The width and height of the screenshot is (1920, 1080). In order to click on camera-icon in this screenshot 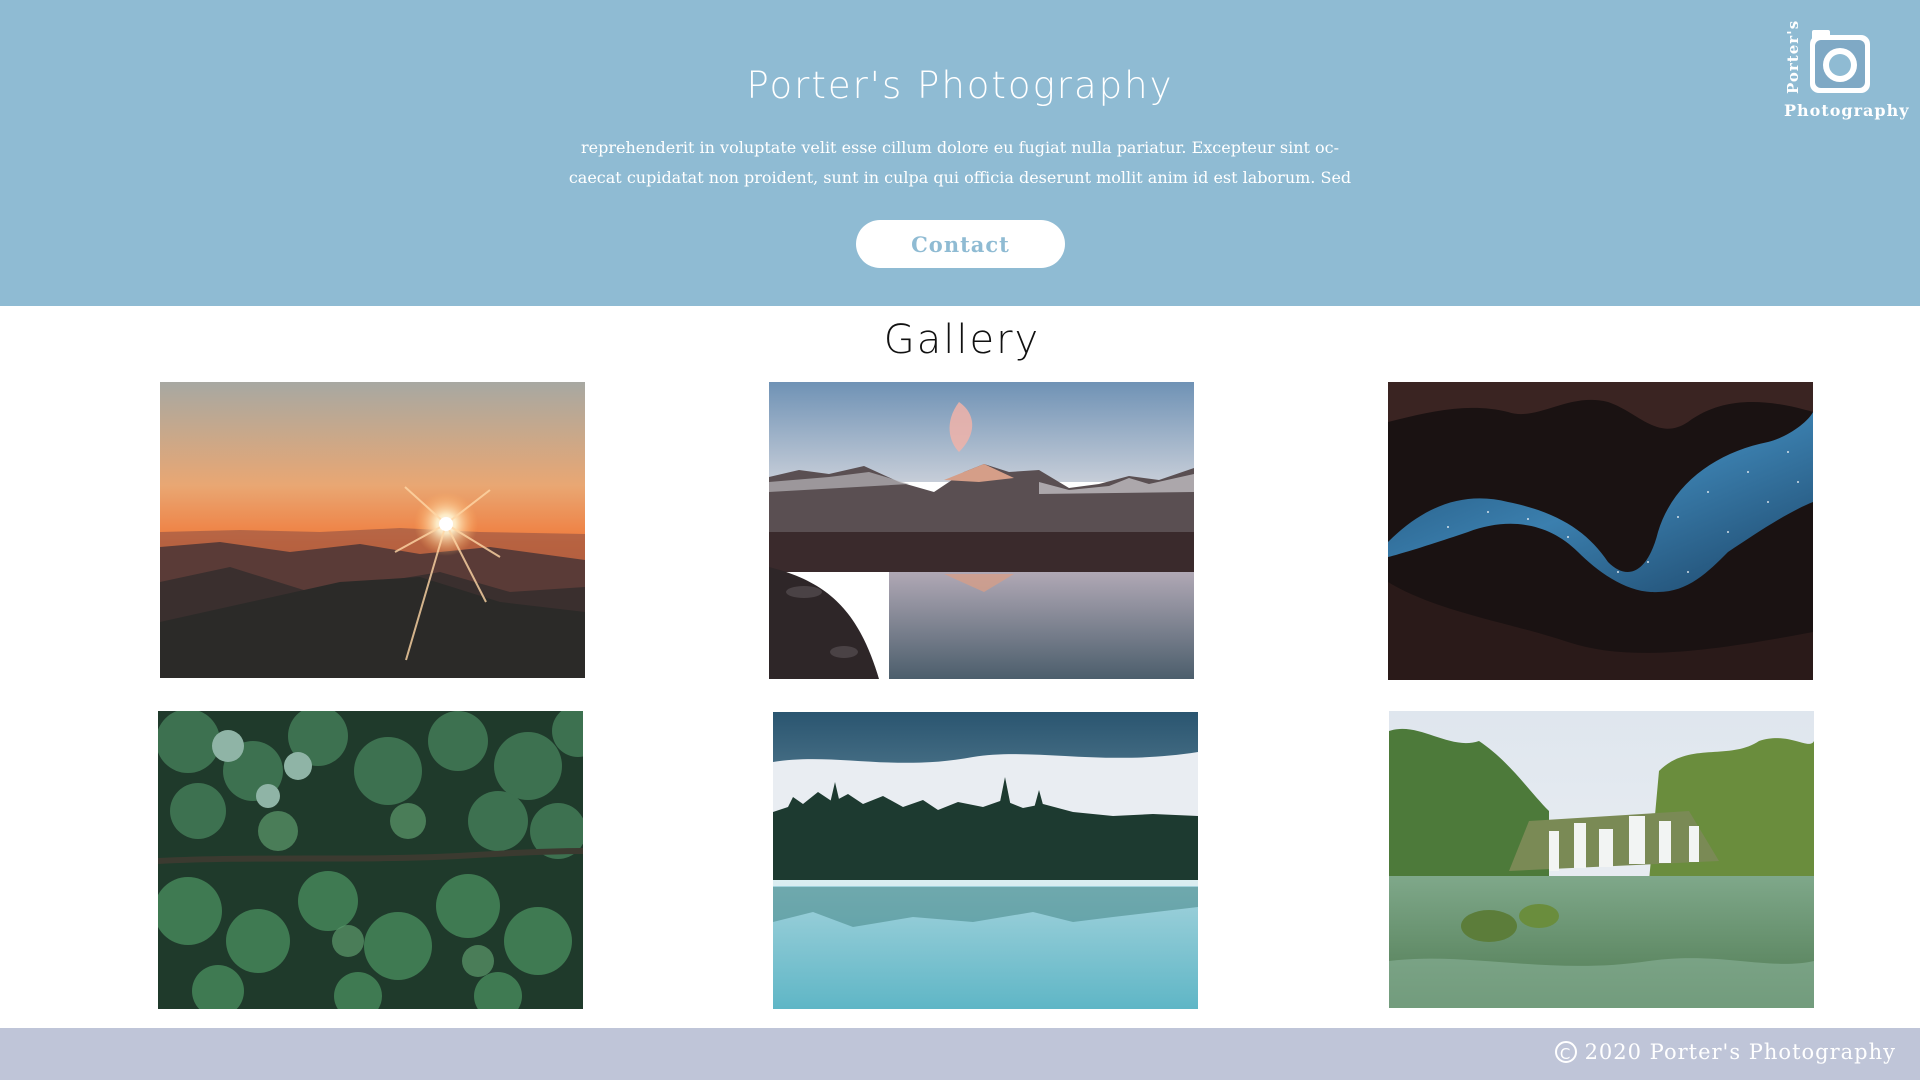, I will do `click(1840, 62)`.